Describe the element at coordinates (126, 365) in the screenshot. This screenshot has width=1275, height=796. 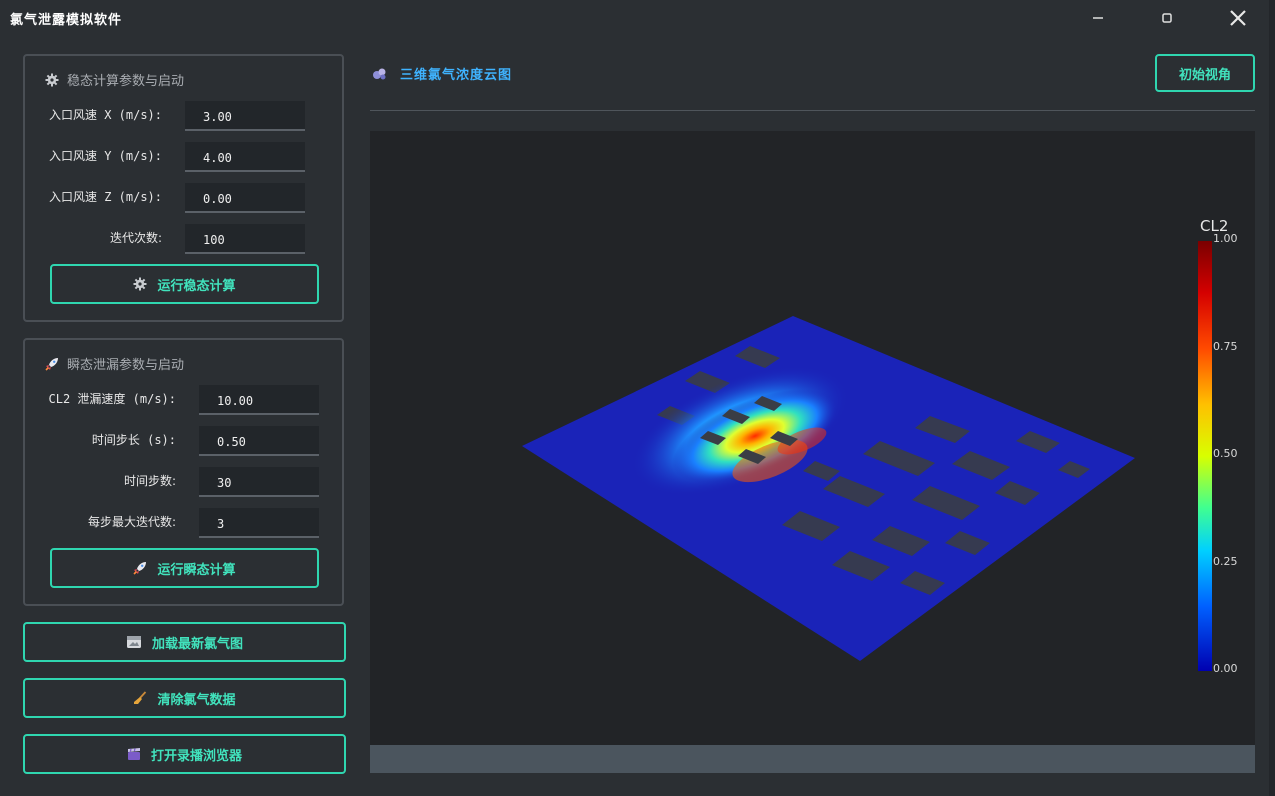
I see `transient-group-title-text: 瞬态泄漏参数与启动` at that location.